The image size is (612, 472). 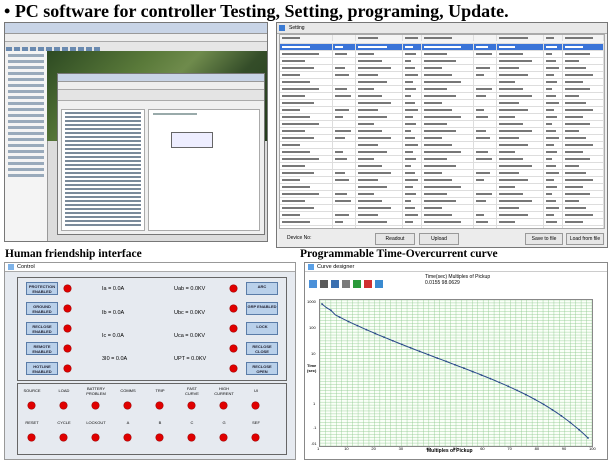 What do you see at coordinates (42, 348) in the screenshot?
I see `remote-enabled-button: REMOTE ENABLED` at bounding box center [42, 348].